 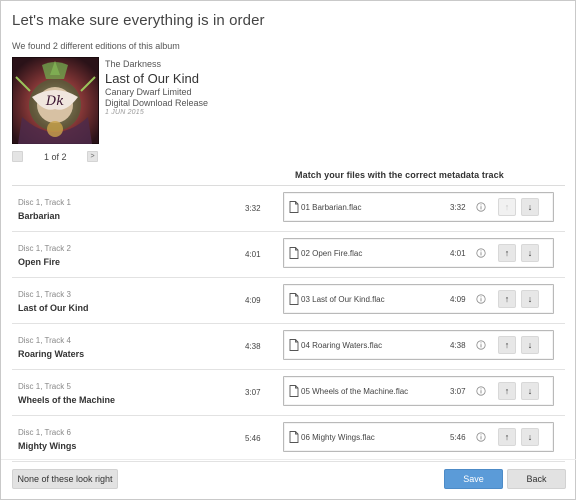 I want to click on none-look-right-button: None of these look right, so click(x=65, y=479).